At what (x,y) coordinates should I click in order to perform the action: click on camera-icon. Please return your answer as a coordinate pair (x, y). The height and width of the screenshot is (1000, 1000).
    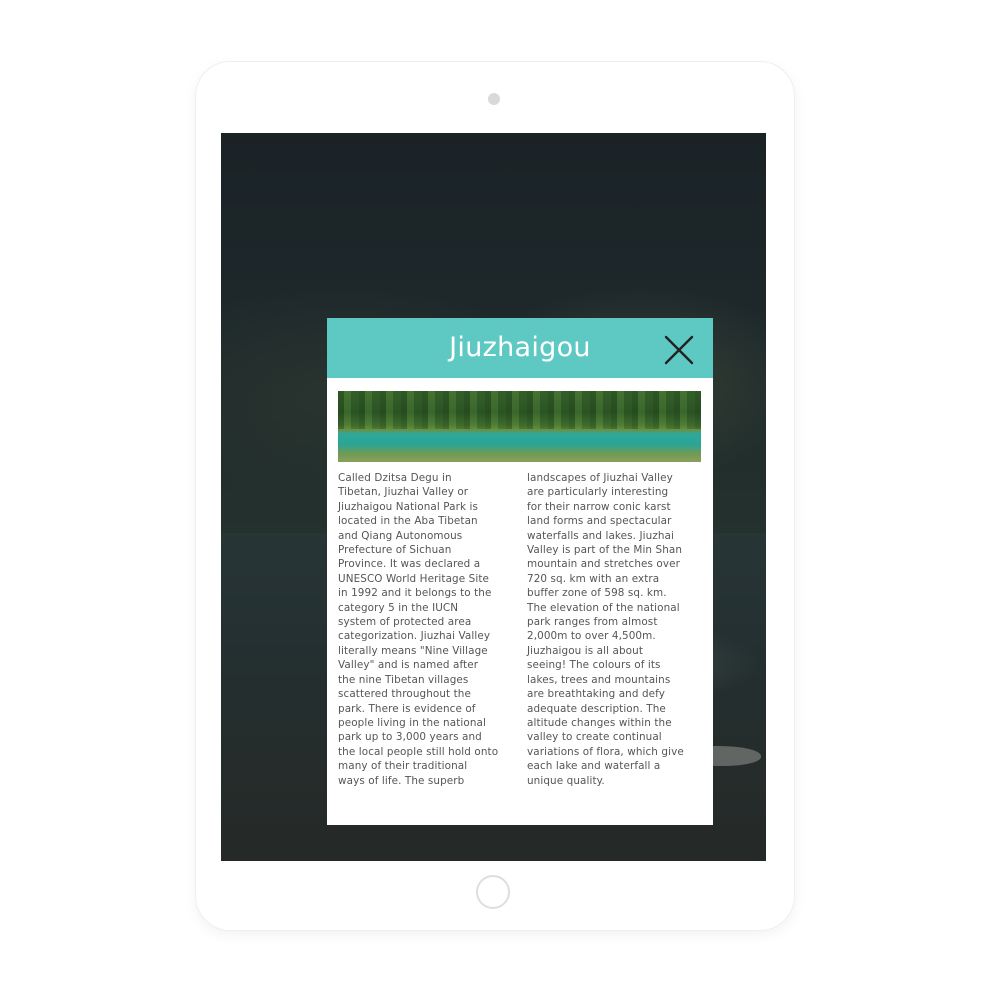
    Looking at the image, I should click on (494, 99).